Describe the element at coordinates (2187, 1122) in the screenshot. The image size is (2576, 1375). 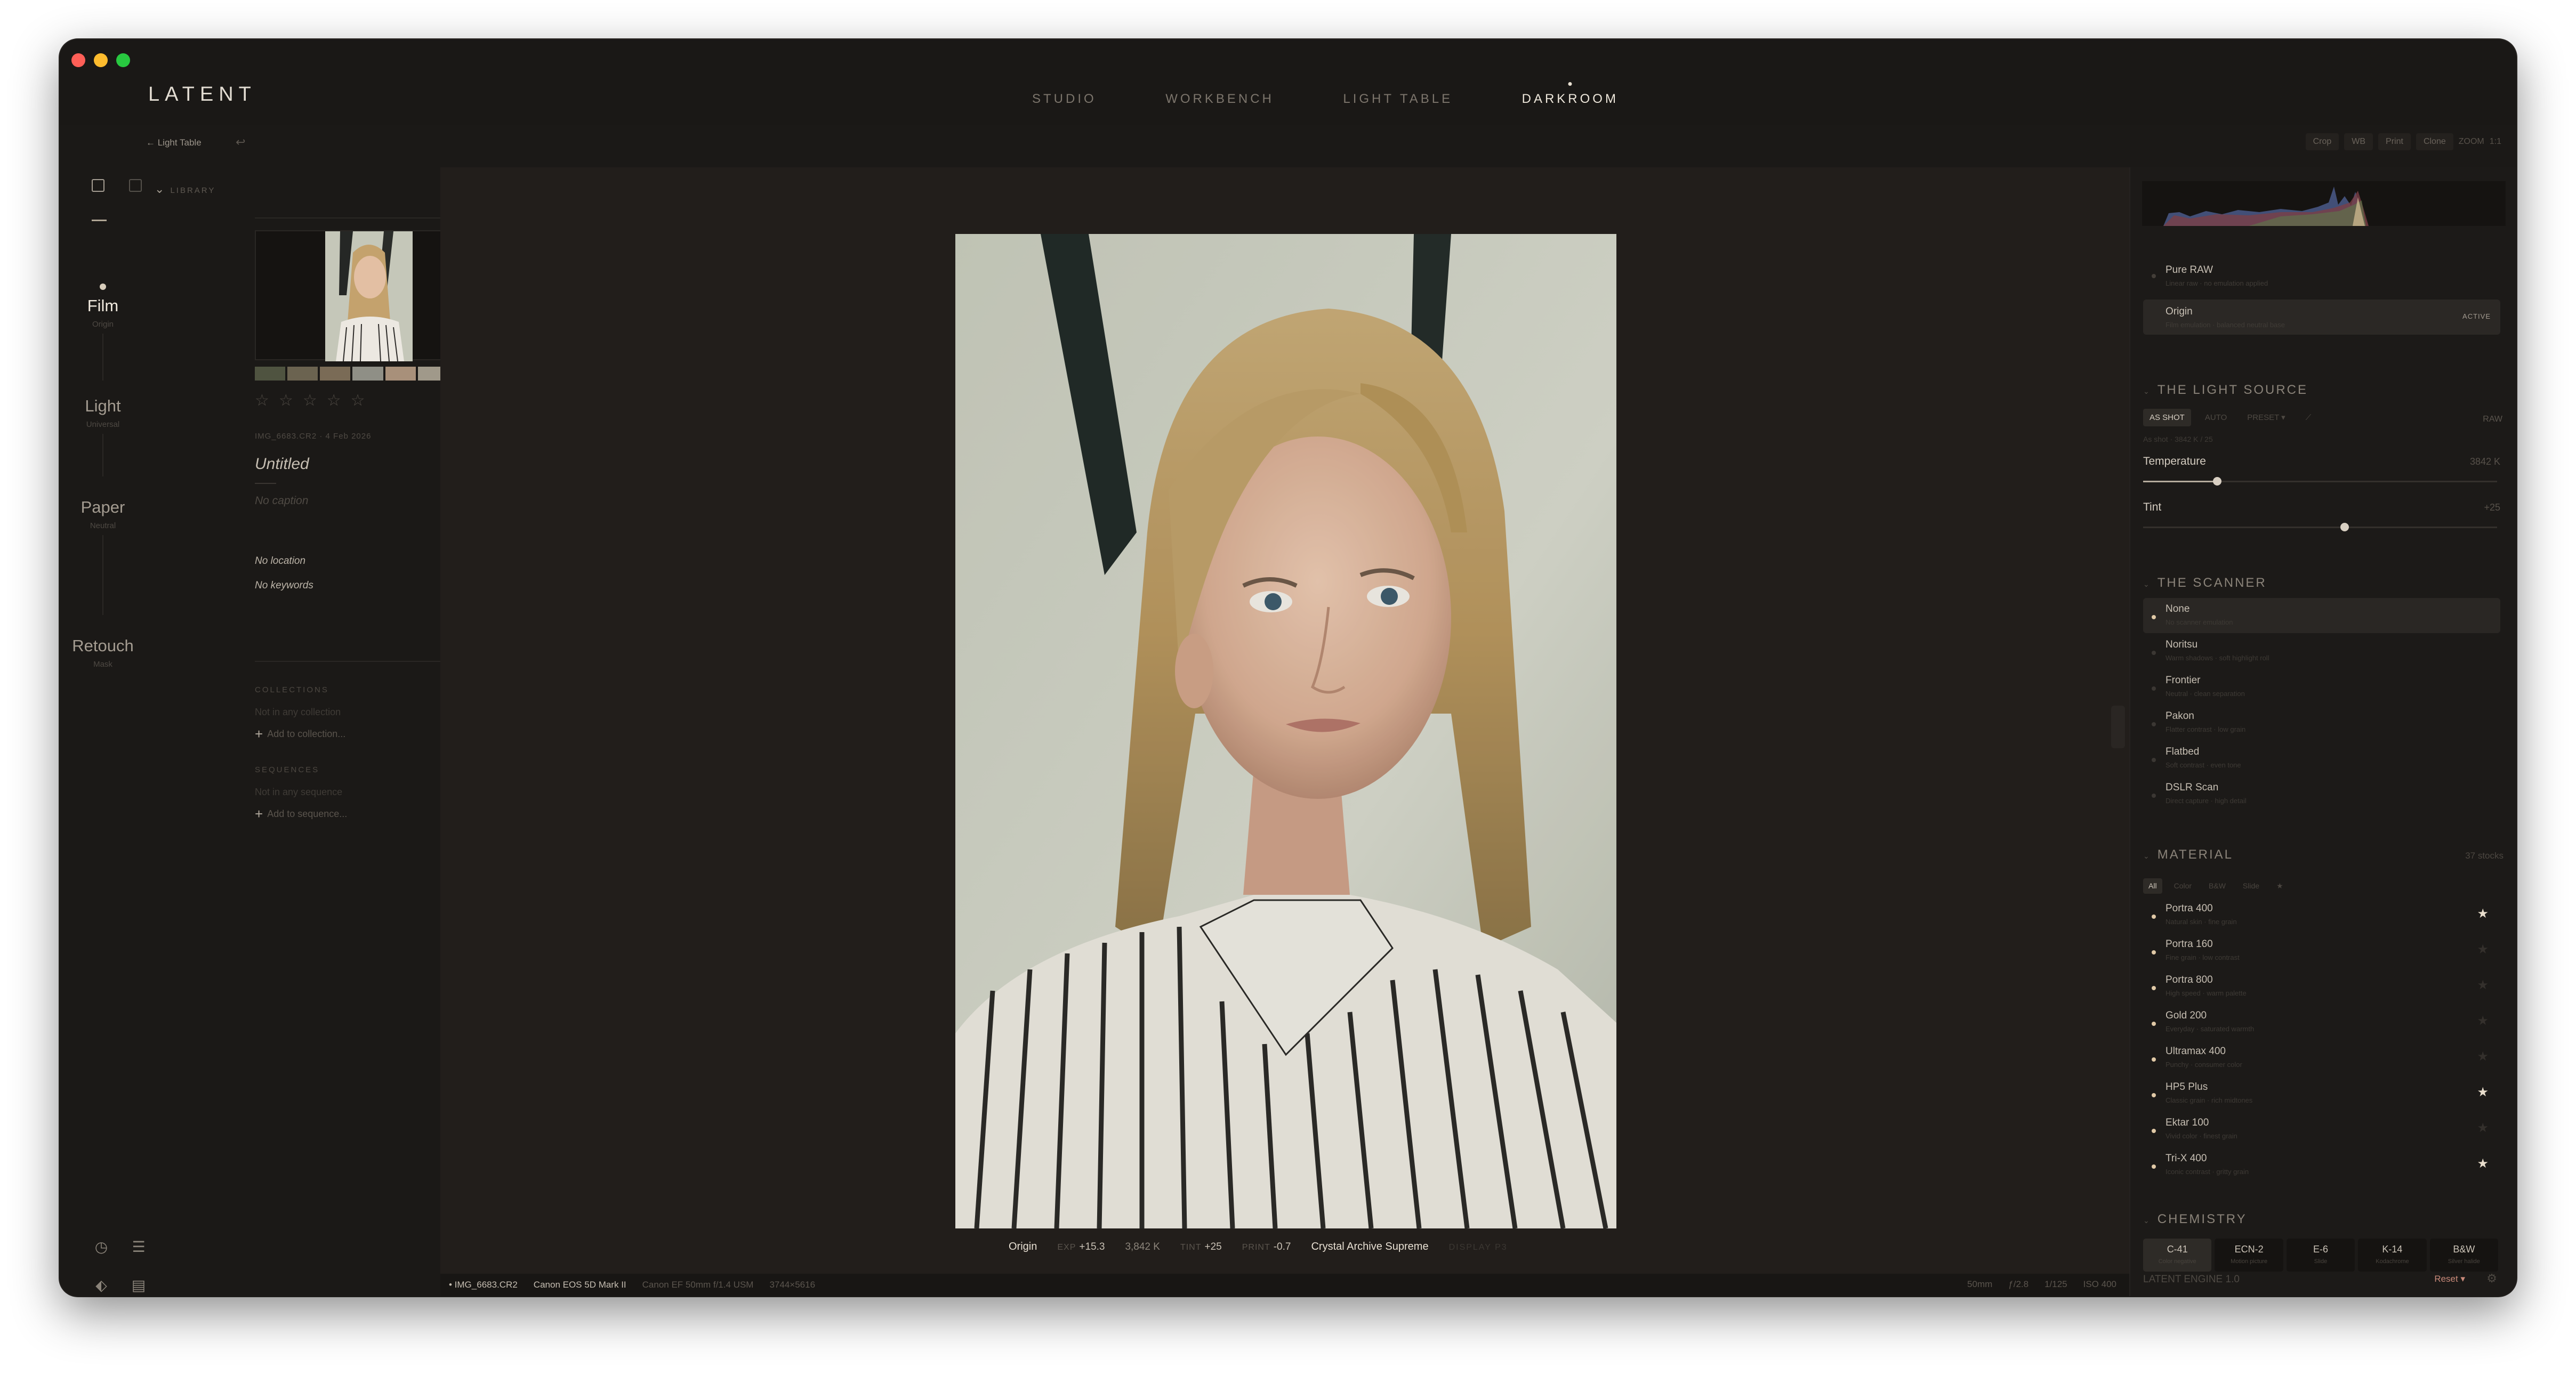
I see `stock-name: Ektar 100` at that location.